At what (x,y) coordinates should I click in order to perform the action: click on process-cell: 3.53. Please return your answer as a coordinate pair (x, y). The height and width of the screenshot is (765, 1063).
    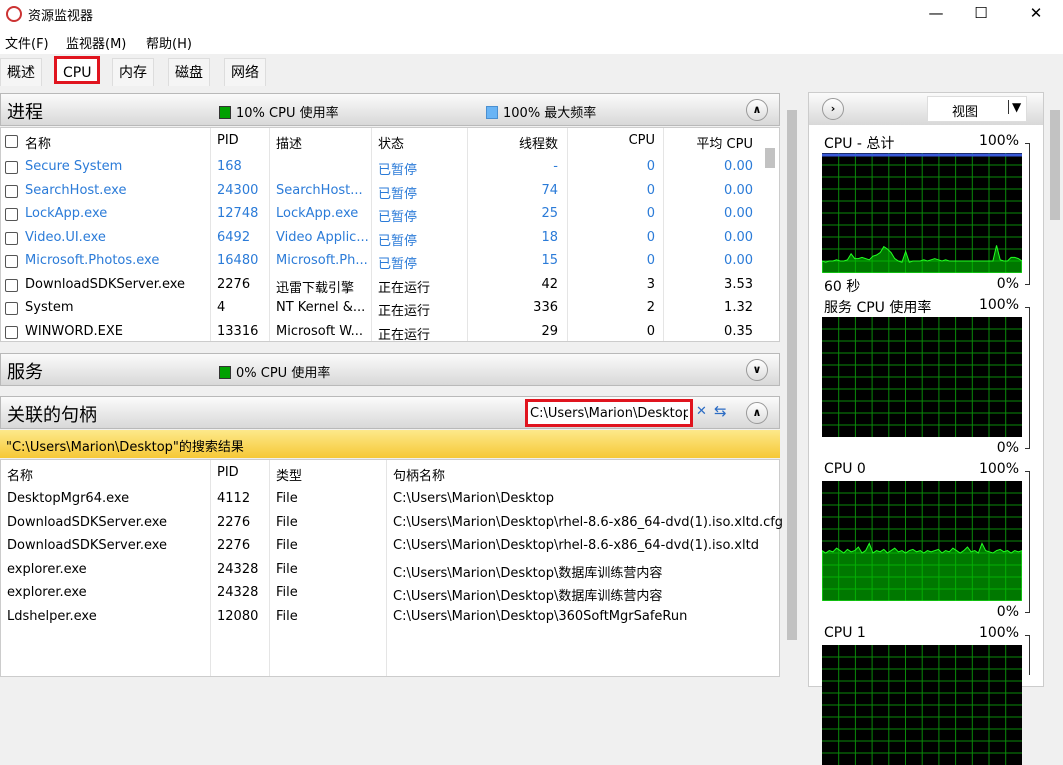
    Looking at the image, I should click on (738, 284).